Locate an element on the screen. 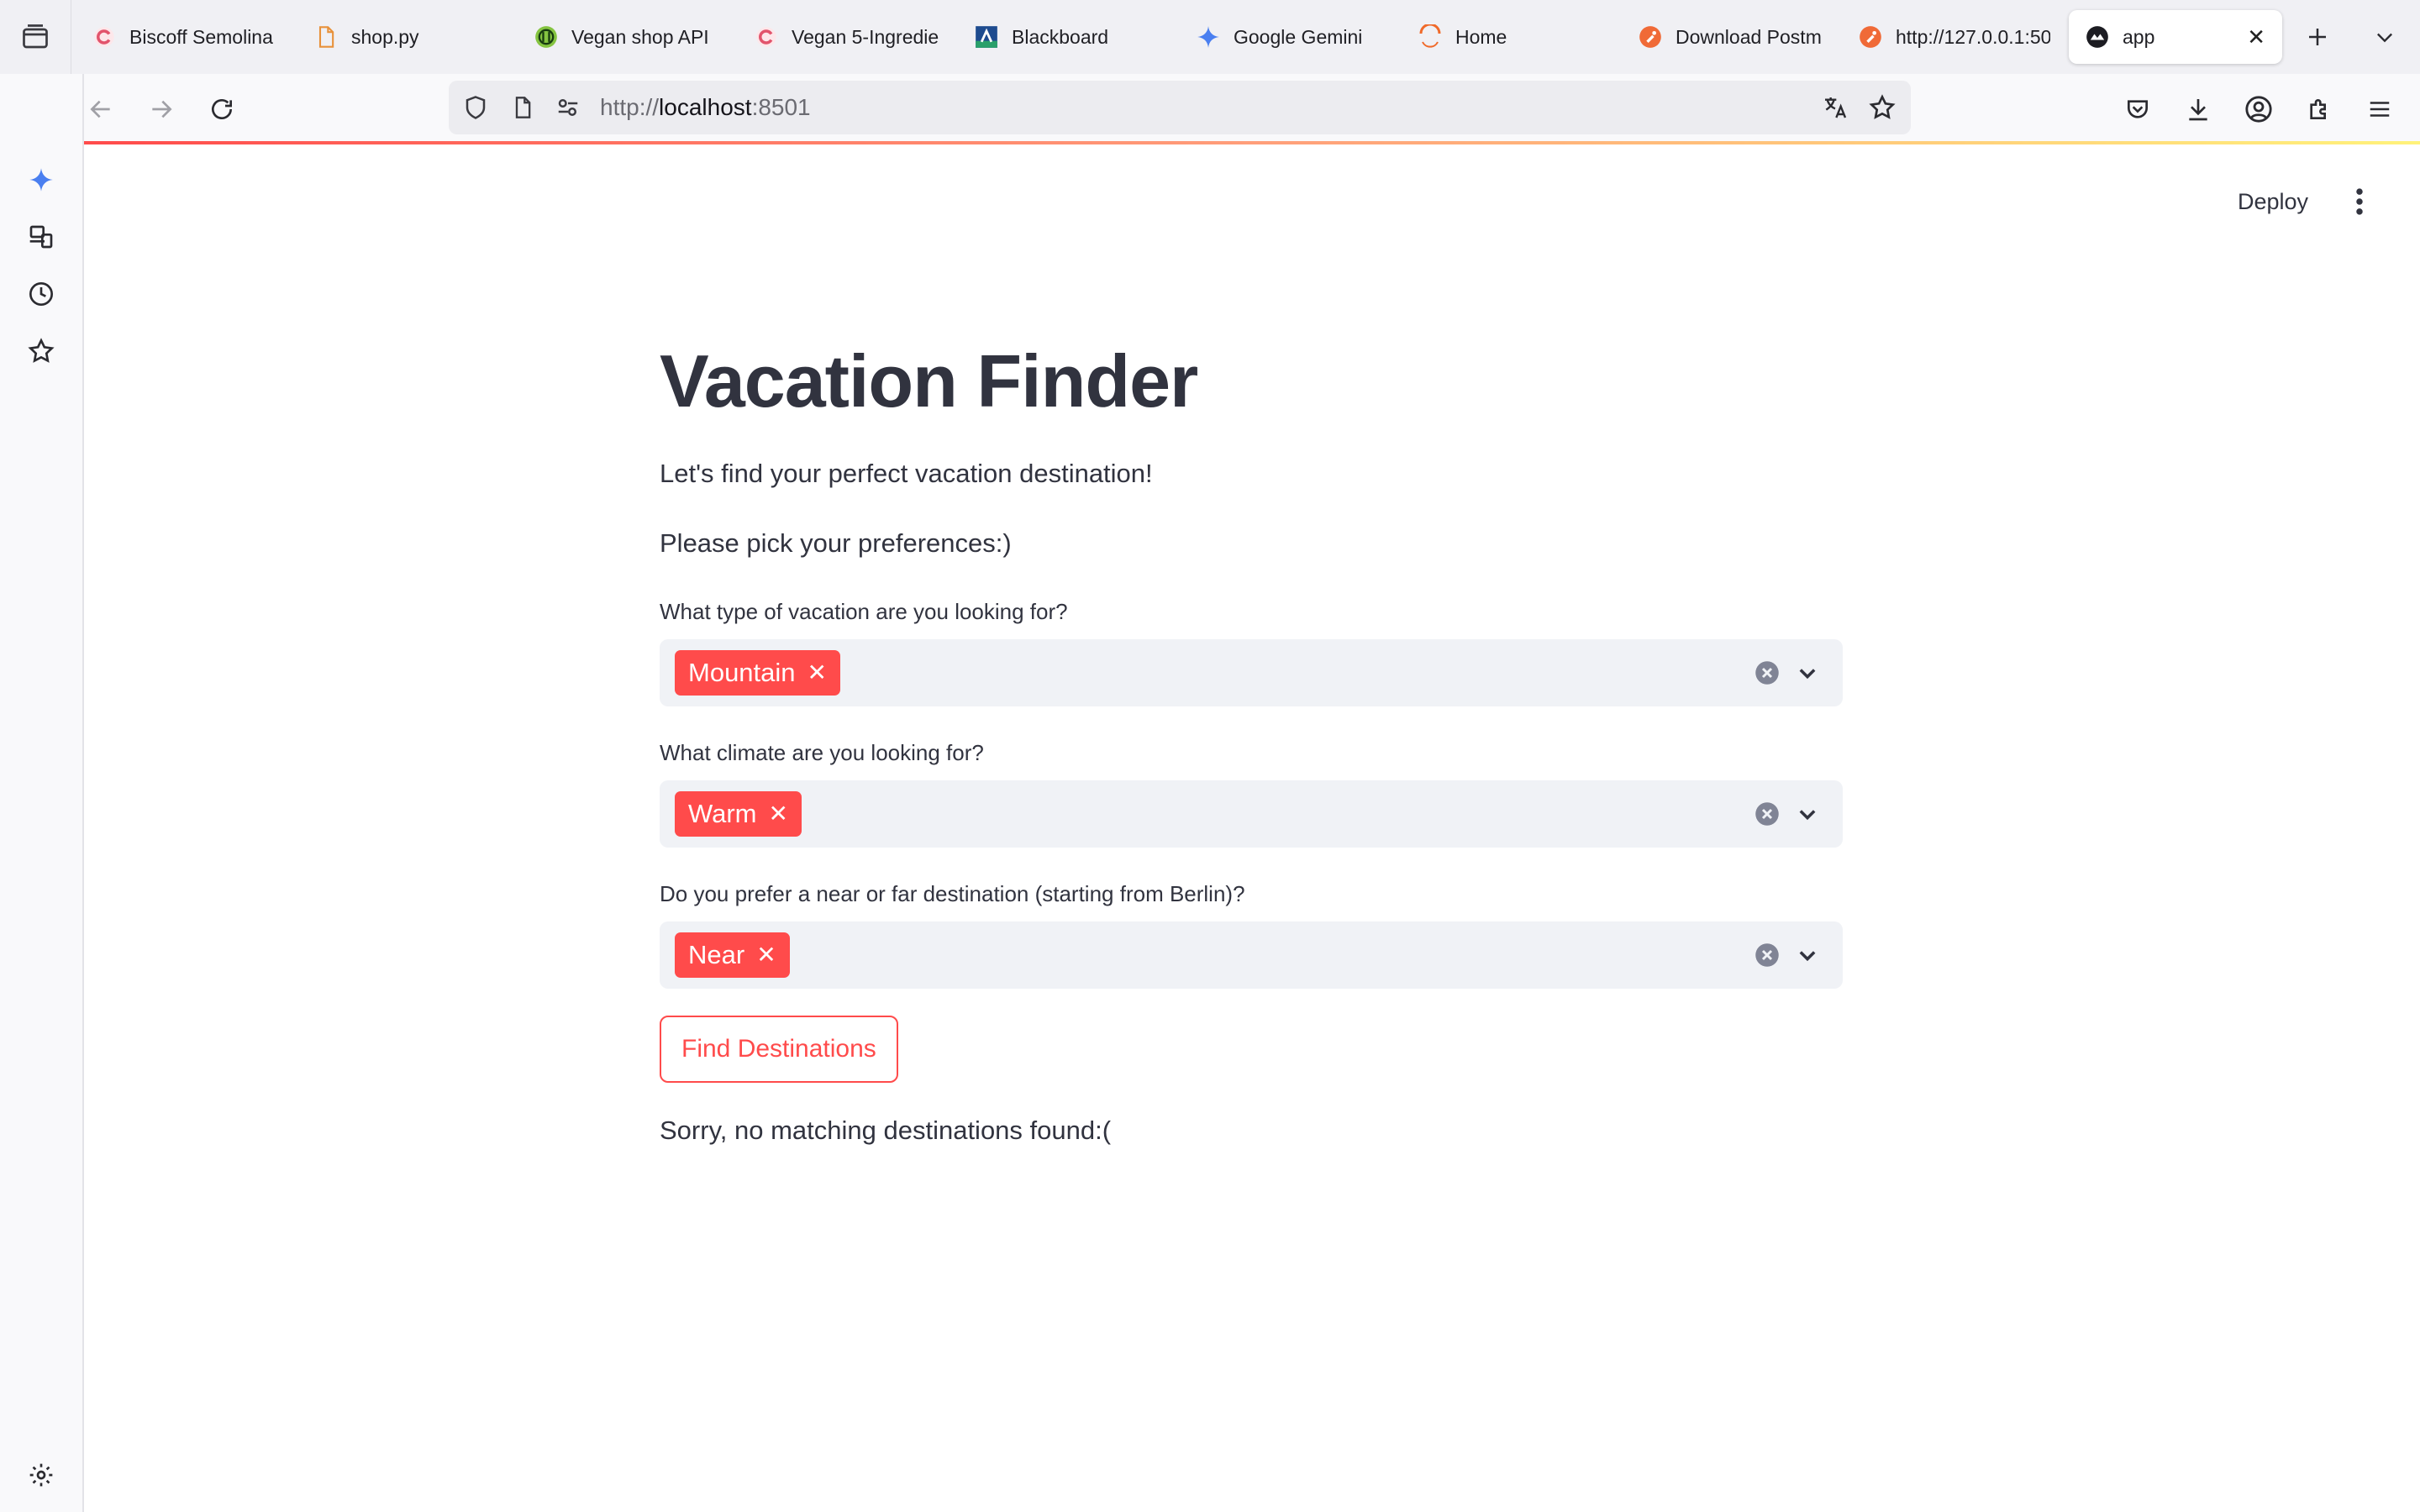  back-button is located at coordinates (101, 109).